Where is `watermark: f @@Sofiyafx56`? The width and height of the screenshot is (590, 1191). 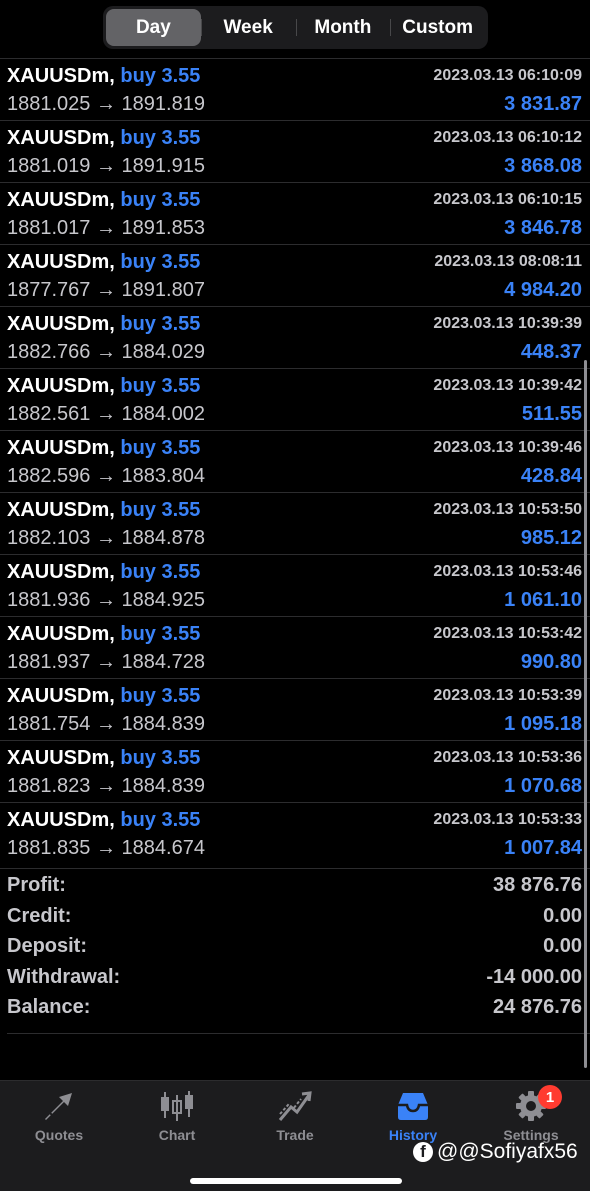 watermark: f @@Sofiyafx56 is located at coordinates (495, 1152).